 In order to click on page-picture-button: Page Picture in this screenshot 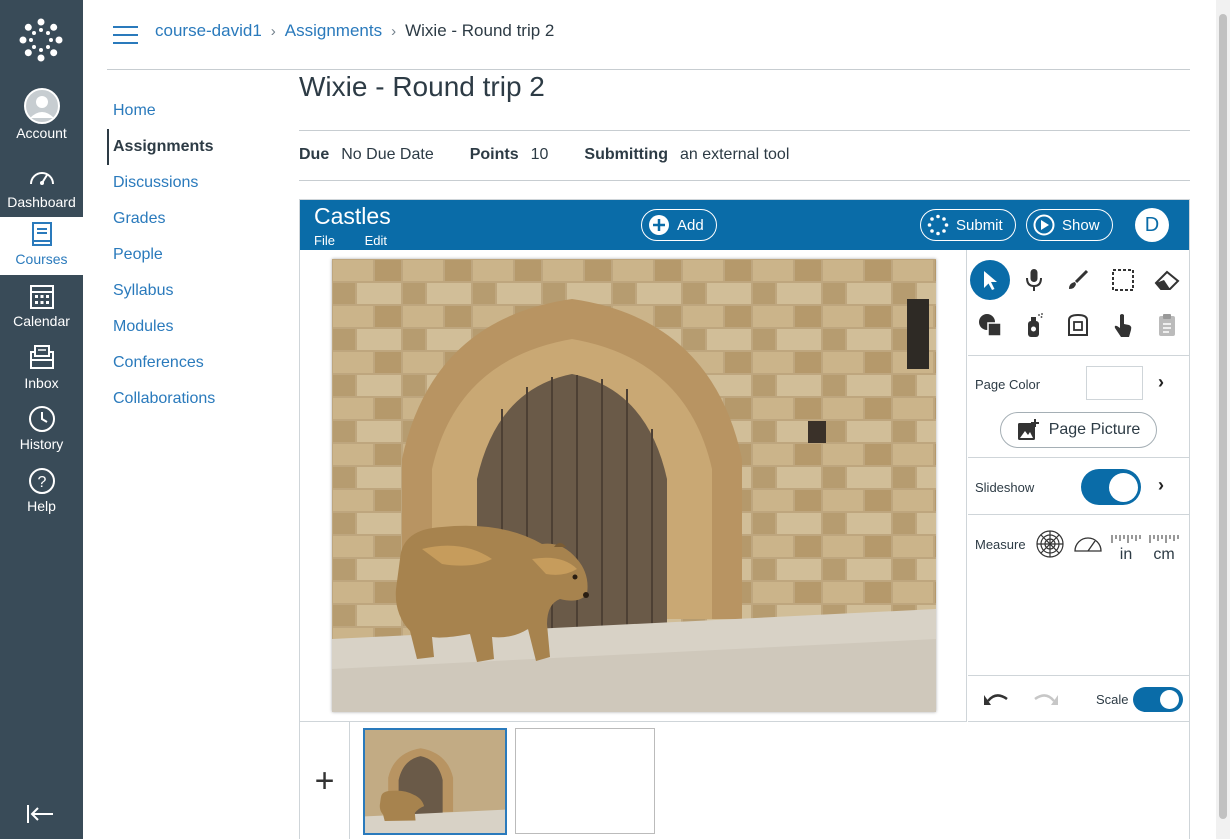, I will do `click(1078, 430)`.